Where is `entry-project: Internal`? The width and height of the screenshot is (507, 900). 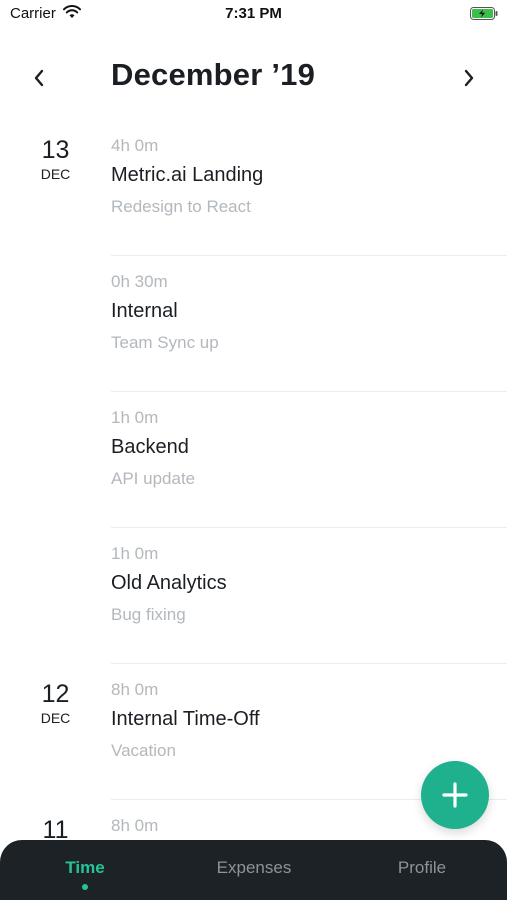
entry-project: Internal is located at coordinates (144, 311).